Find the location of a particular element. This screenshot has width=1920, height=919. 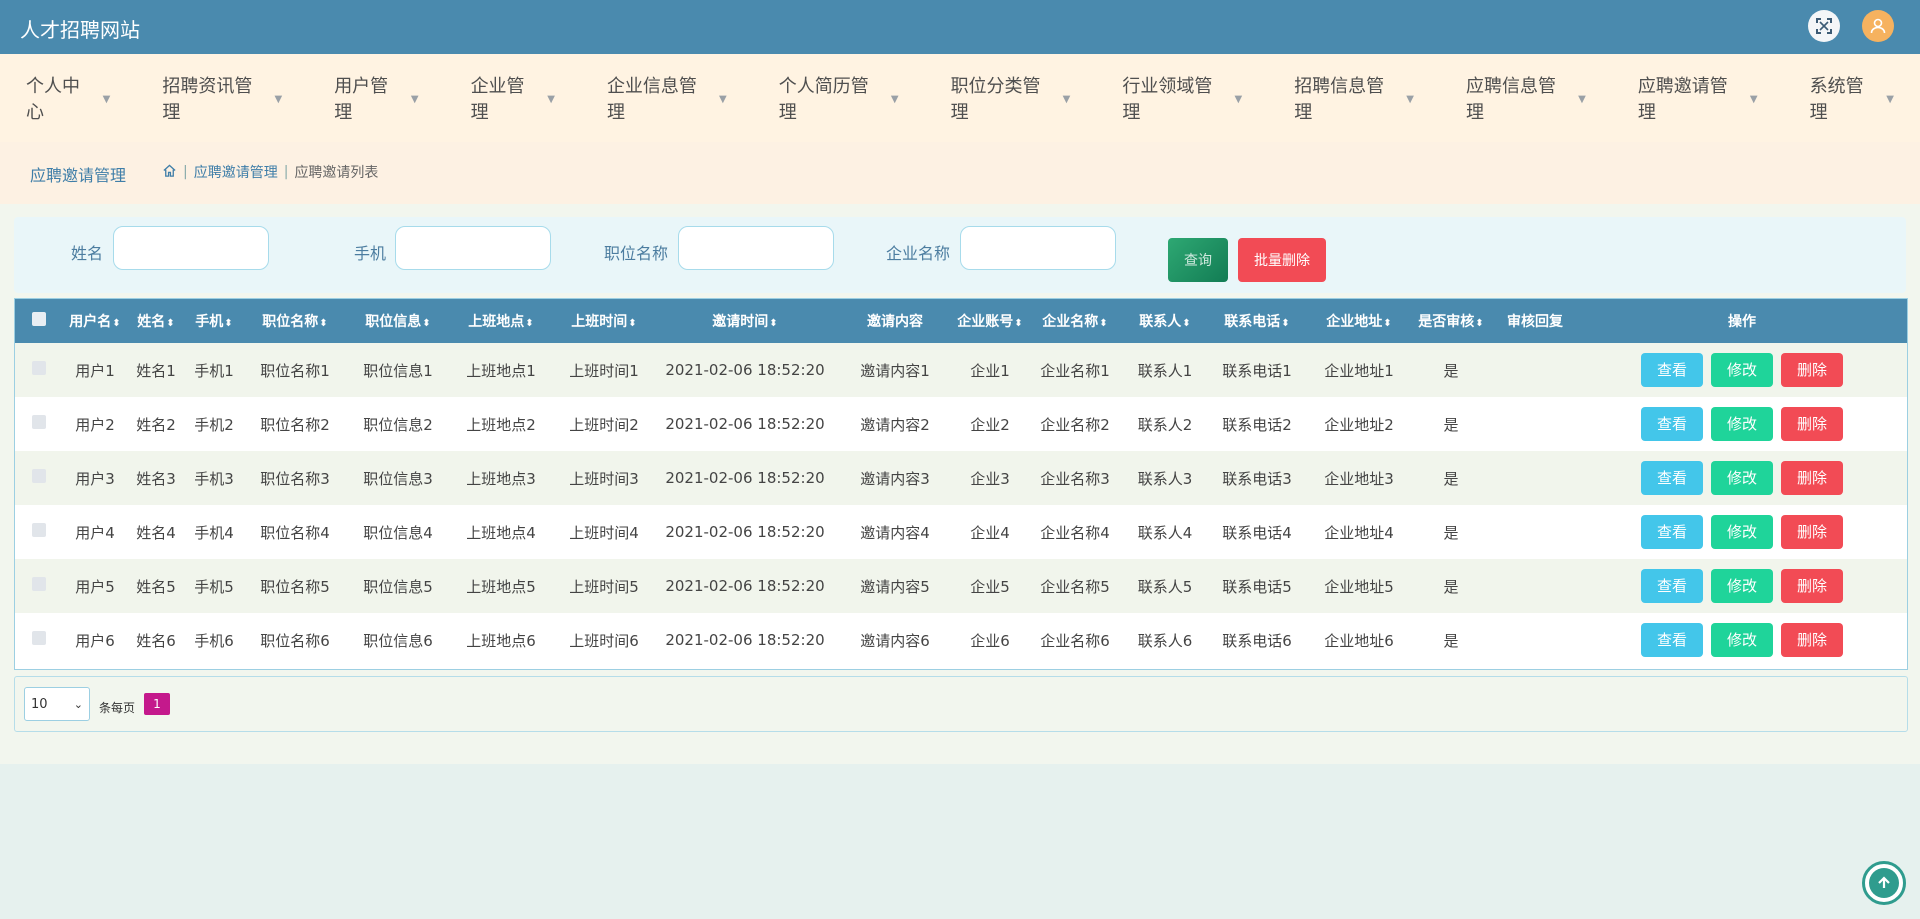

menu-item-companies: 企业管理 ▼ is located at coordinates (513, 98).